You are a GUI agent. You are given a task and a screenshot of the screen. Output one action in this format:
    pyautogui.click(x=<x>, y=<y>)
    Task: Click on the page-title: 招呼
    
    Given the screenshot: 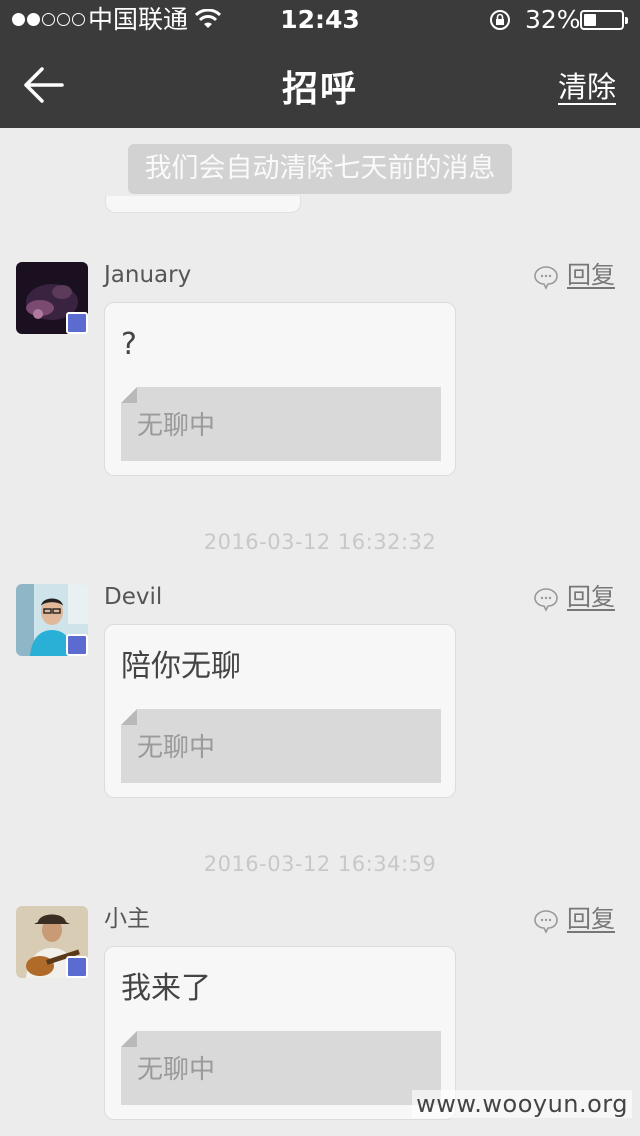 What is the action you would take?
    pyautogui.click(x=319, y=89)
    